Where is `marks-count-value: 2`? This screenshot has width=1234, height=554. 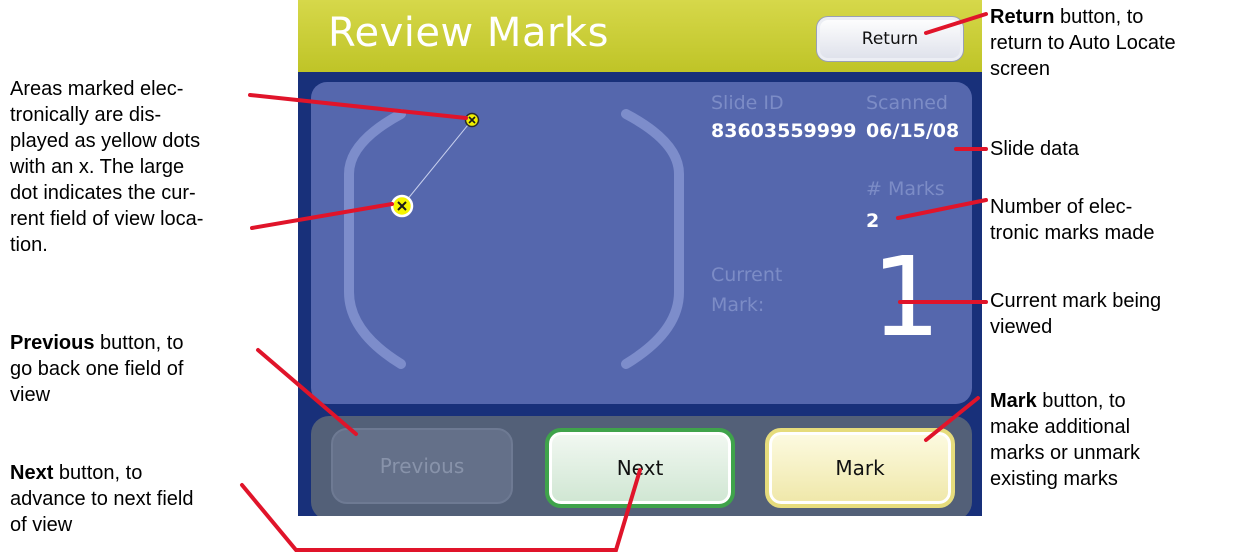 marks-count-value: 2 is located at coordinates (873, 221).